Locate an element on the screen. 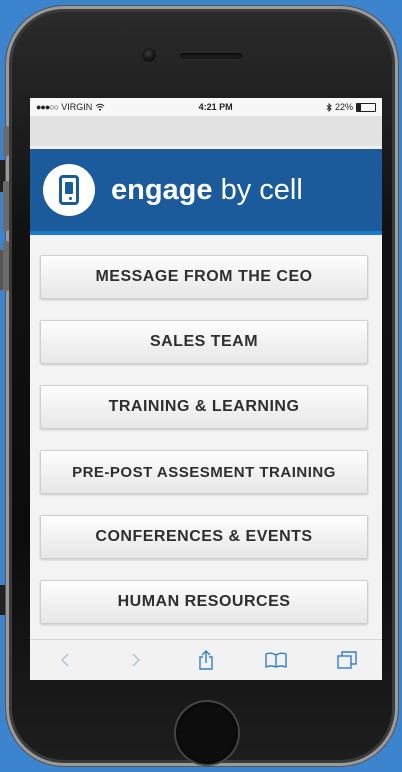  earpiece-speaker is located at coordinates (211, 56).